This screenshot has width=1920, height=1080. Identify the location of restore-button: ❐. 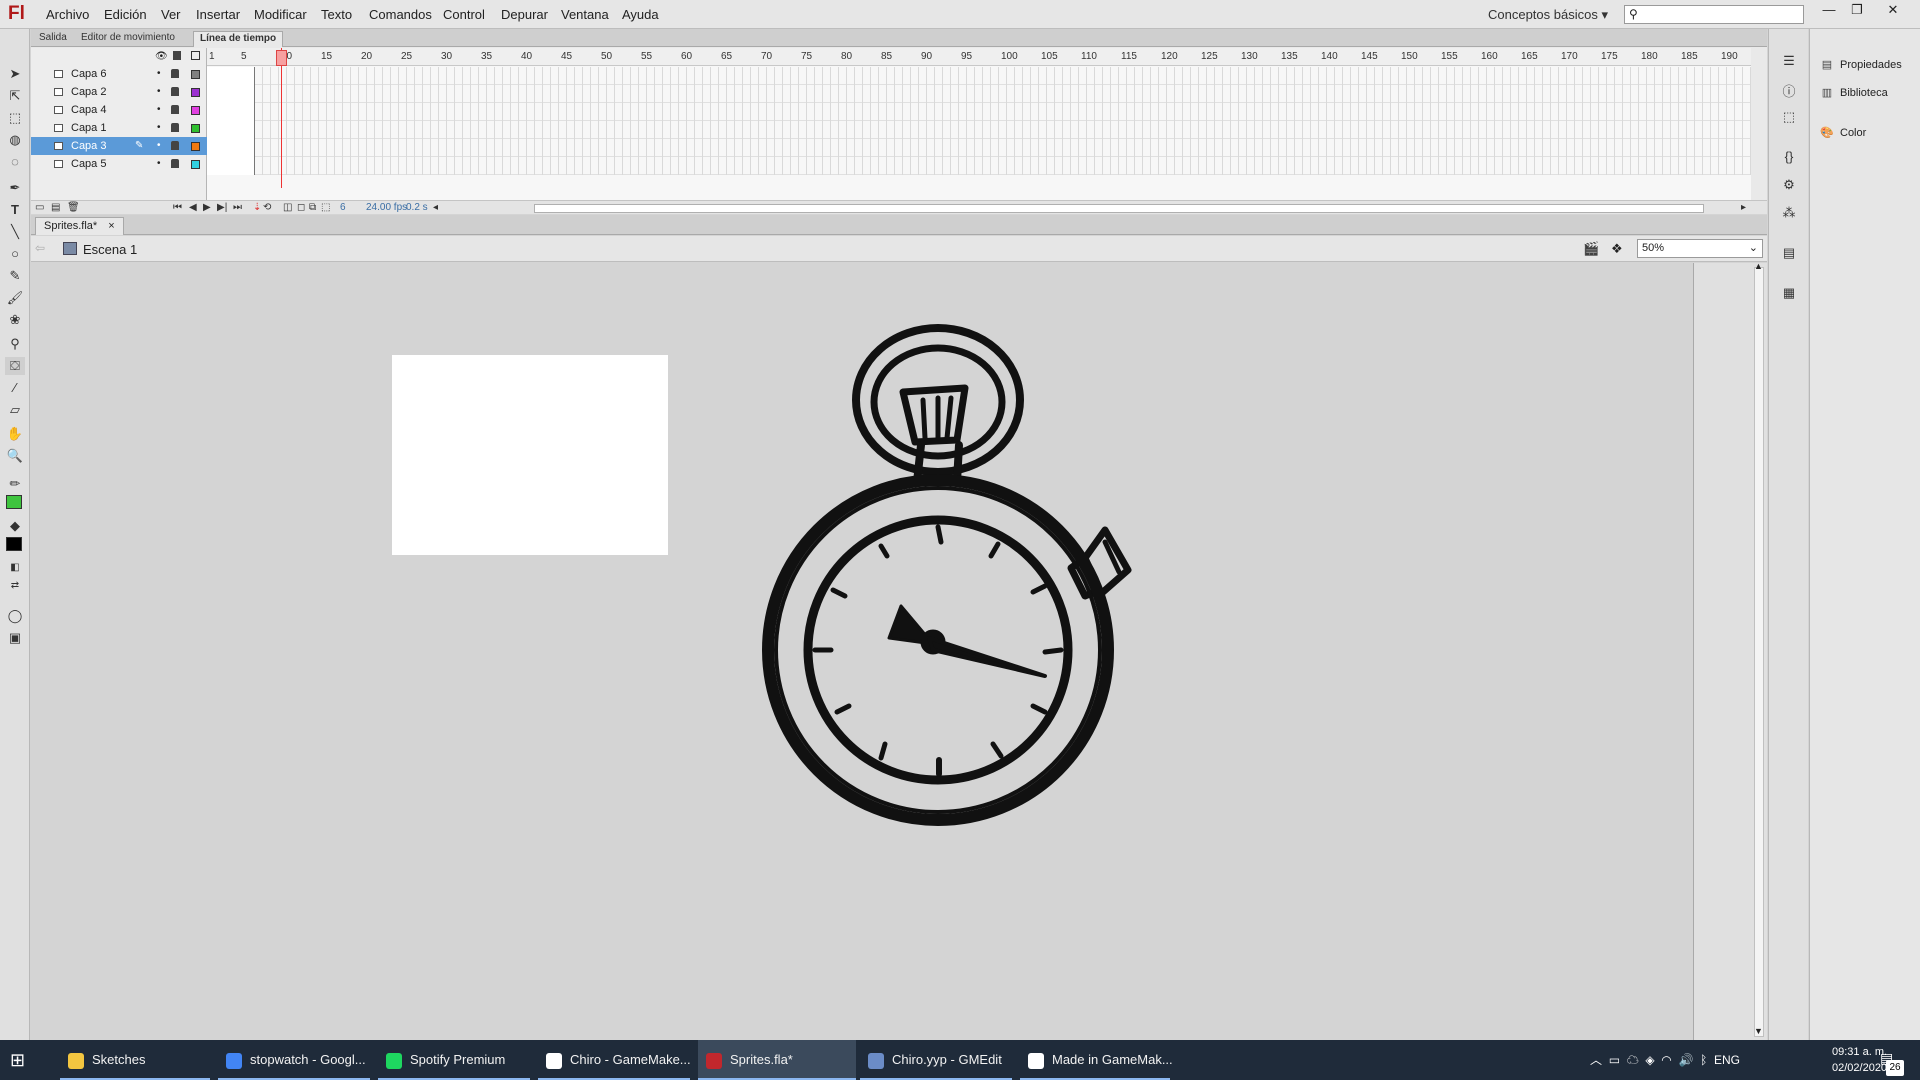
(1857, 10).